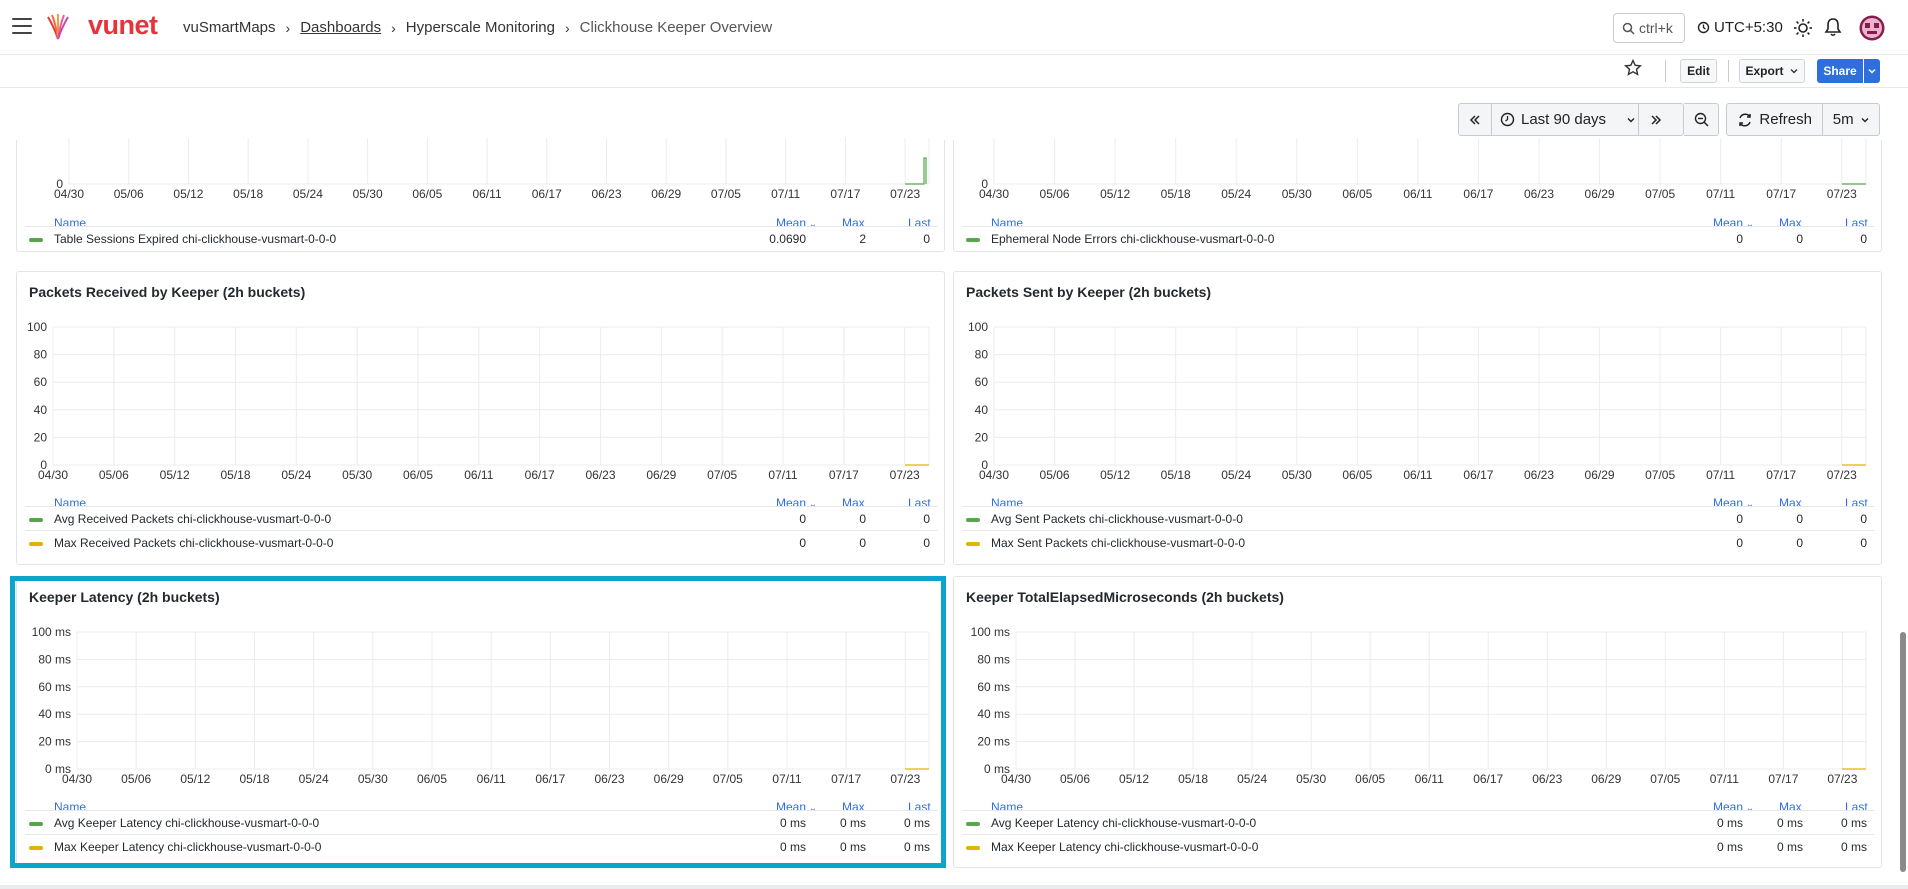 The image size is (1908, 889). I want to click on toolbar-divider, so click(1728, 71).